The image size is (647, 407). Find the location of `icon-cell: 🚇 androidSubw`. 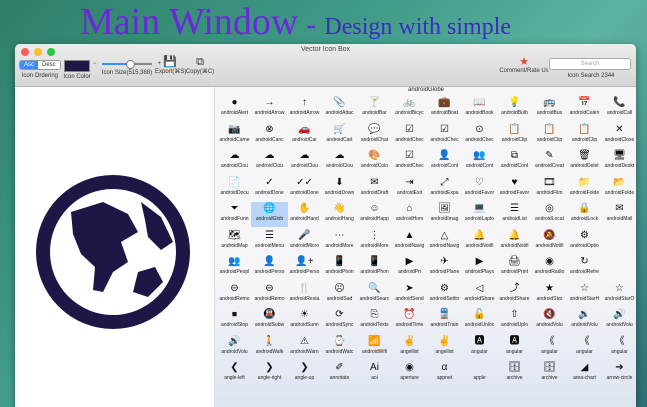

icon-cell: 🚇 androidSubw is located at coordinates (269, 320).